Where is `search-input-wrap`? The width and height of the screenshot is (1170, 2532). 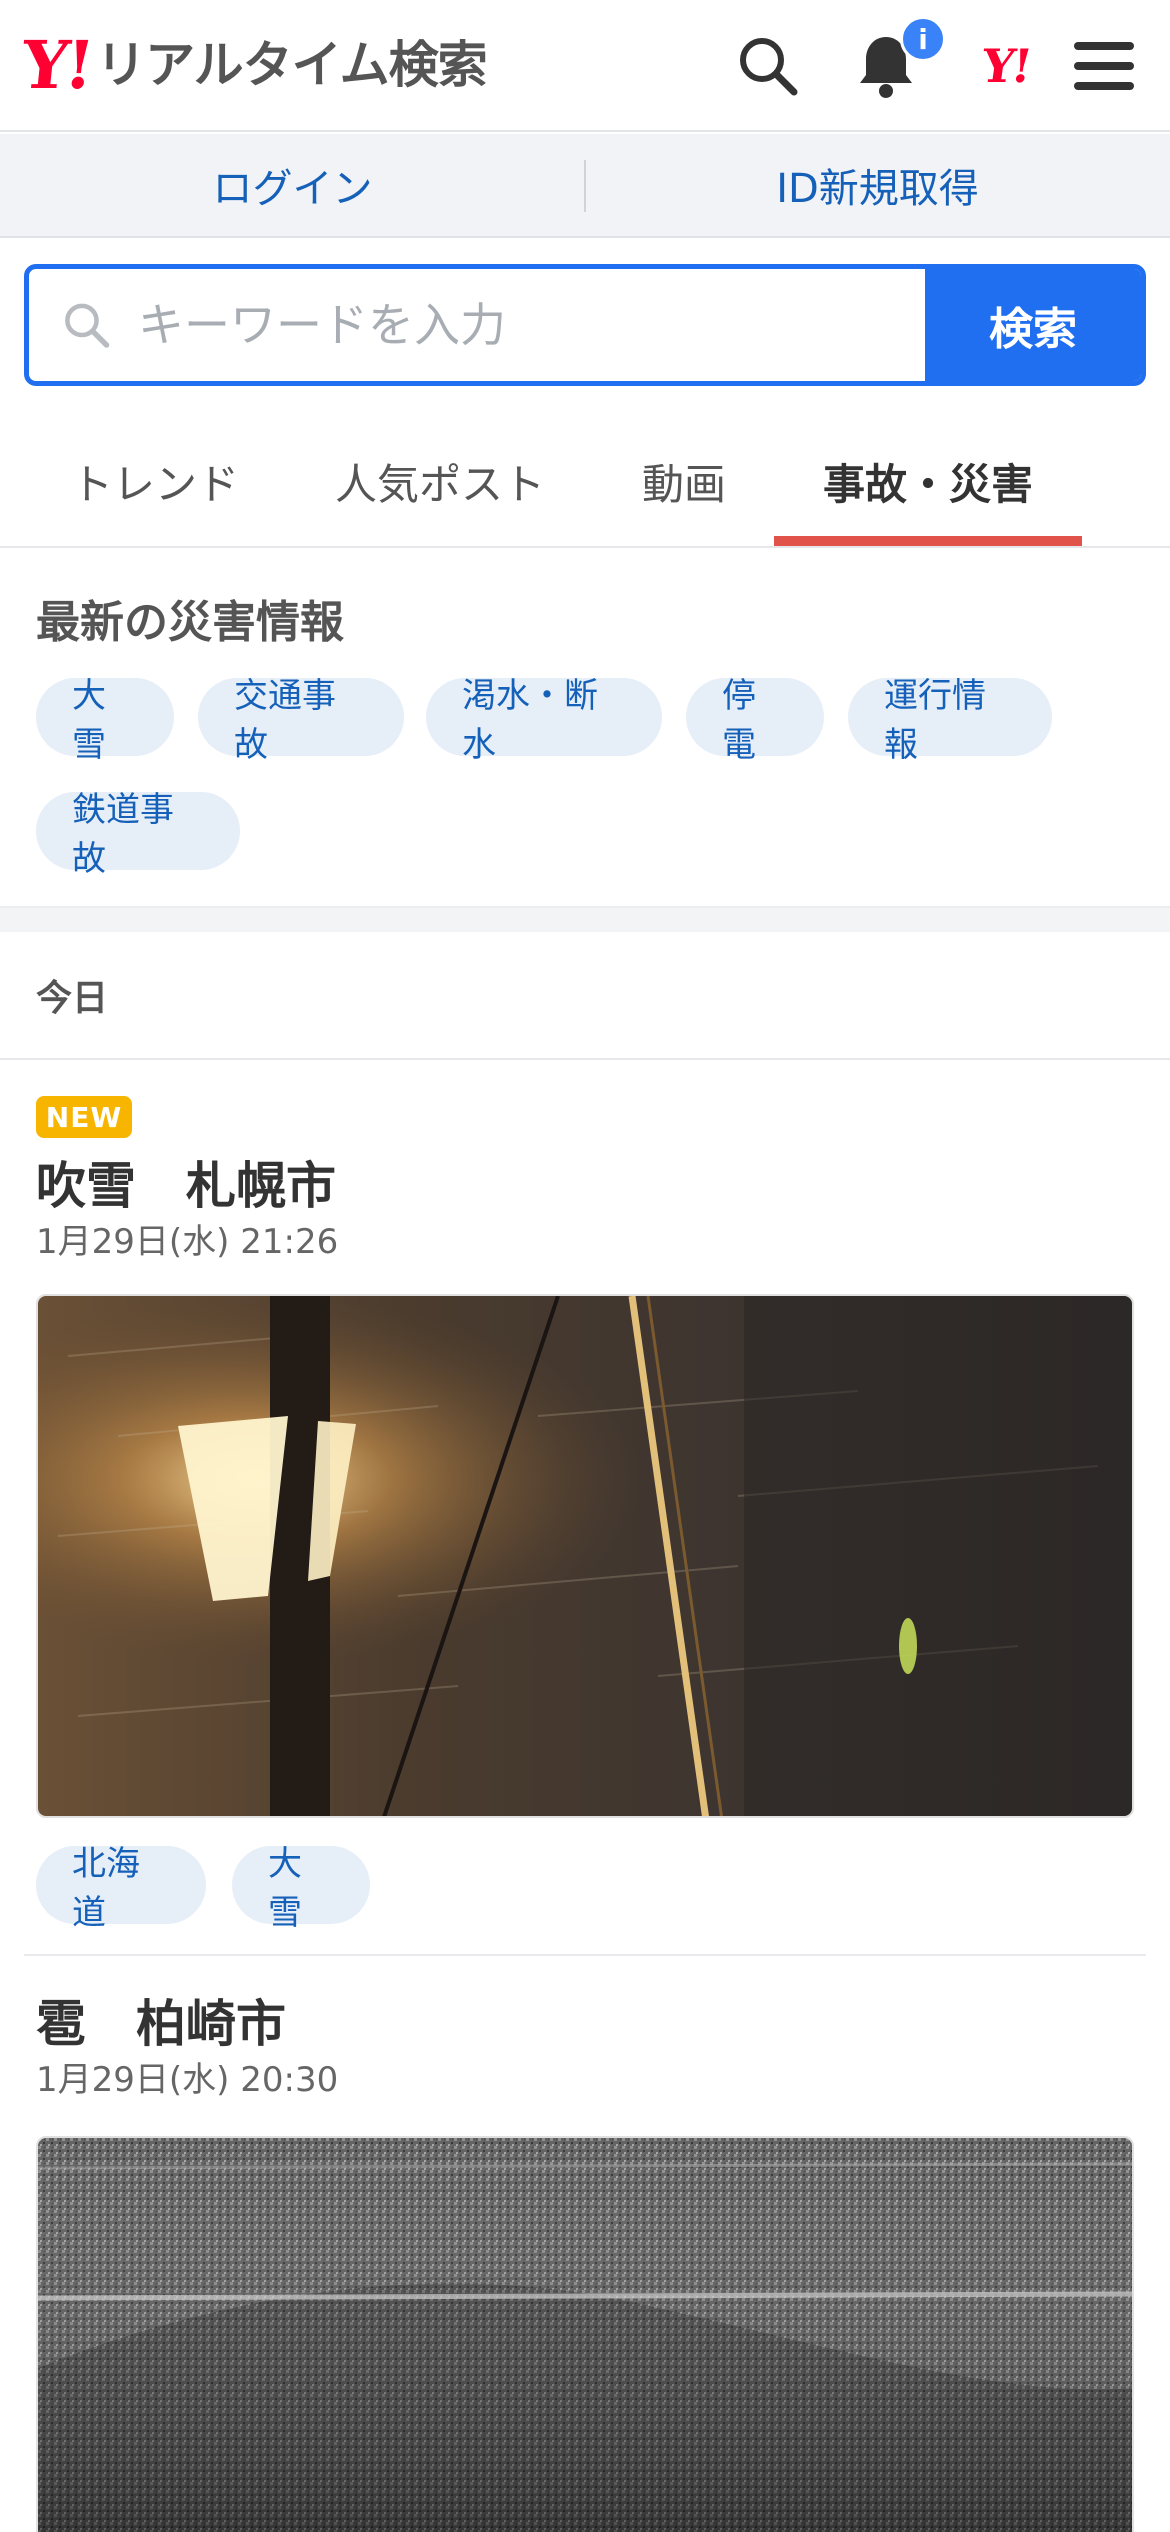
search-input-wrap is located at coordinates (477, 325).